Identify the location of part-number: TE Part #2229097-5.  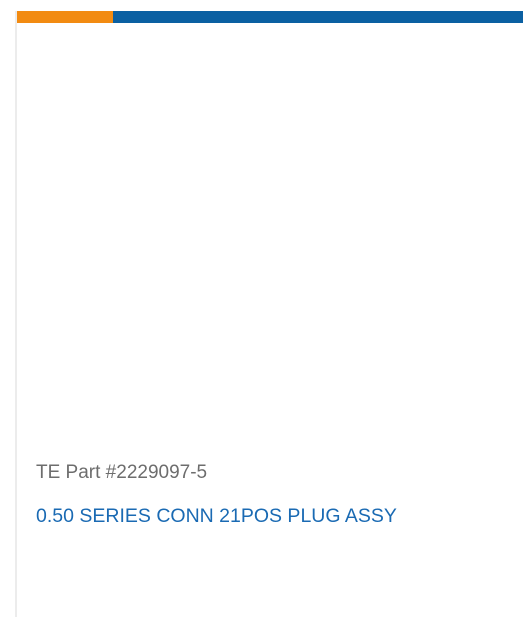
(122, 472).